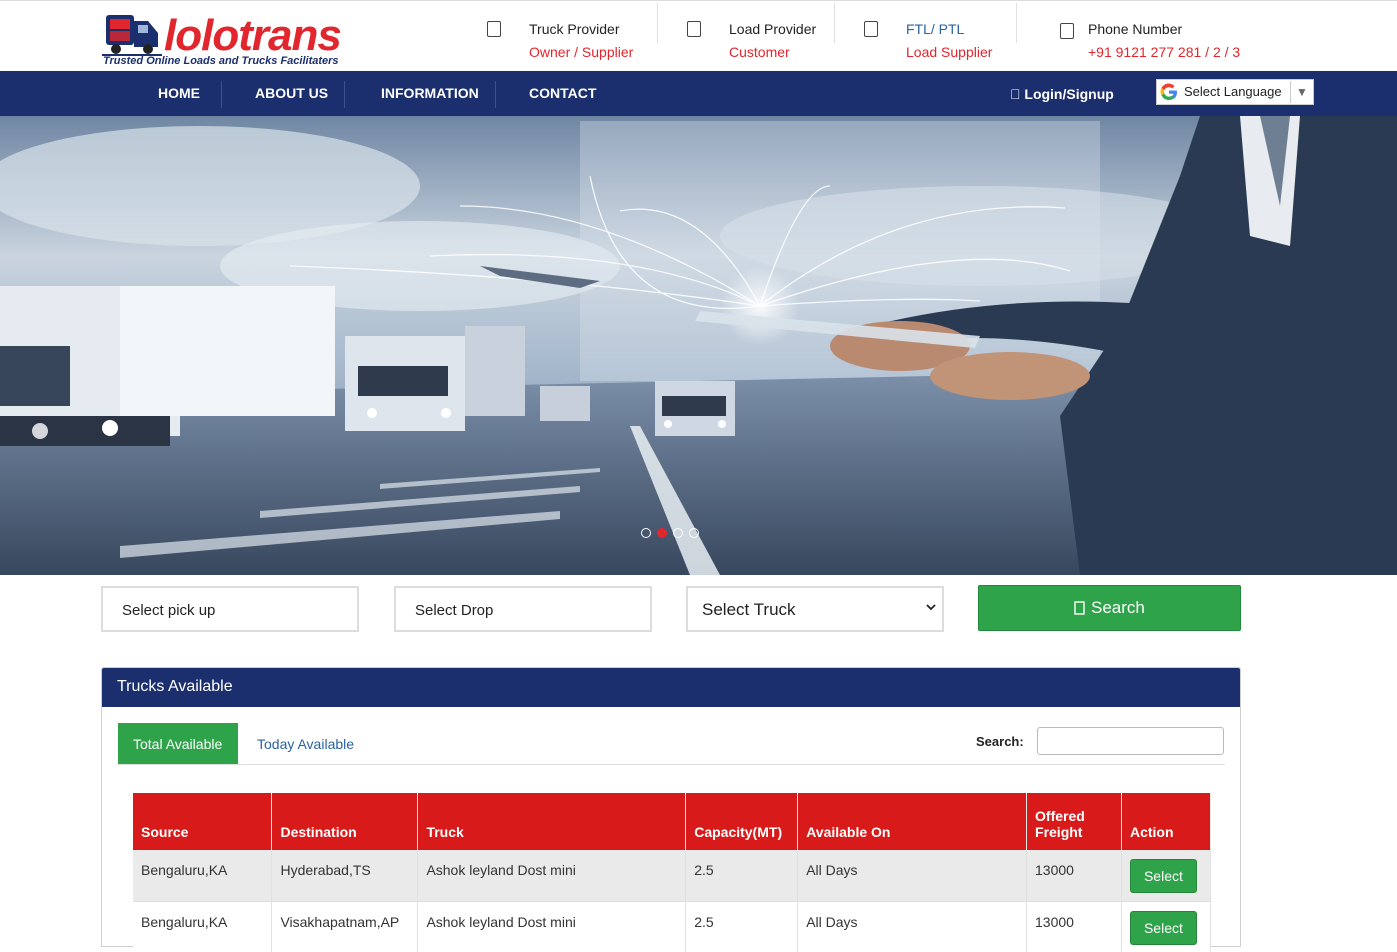 This screenshot has width=1397, height=952. What do you see at coordinates (671, 764) in the screenshot?
I see `tab-divider` at bounding box center [671, 764].